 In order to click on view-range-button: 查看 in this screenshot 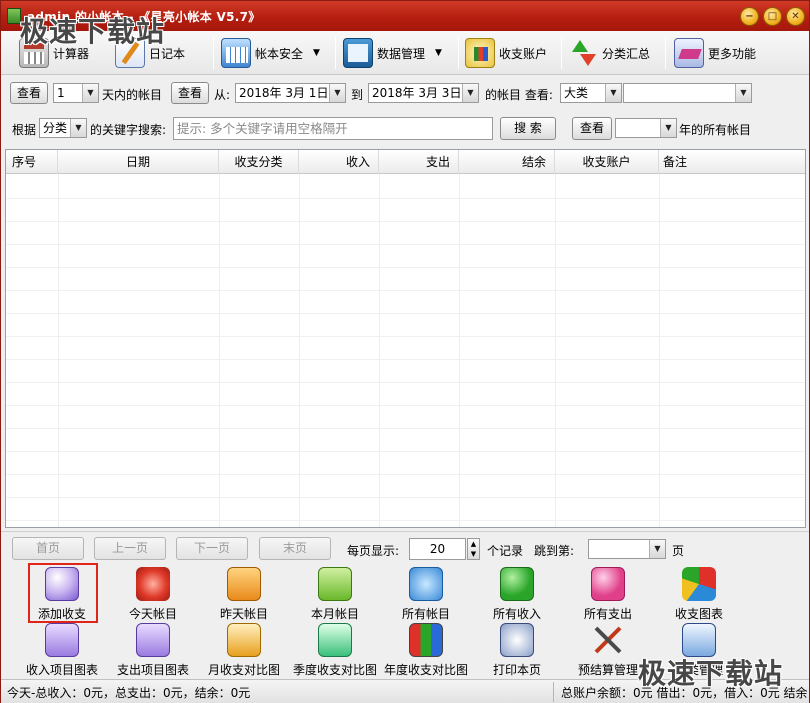, I will do `click(190, 93)`.